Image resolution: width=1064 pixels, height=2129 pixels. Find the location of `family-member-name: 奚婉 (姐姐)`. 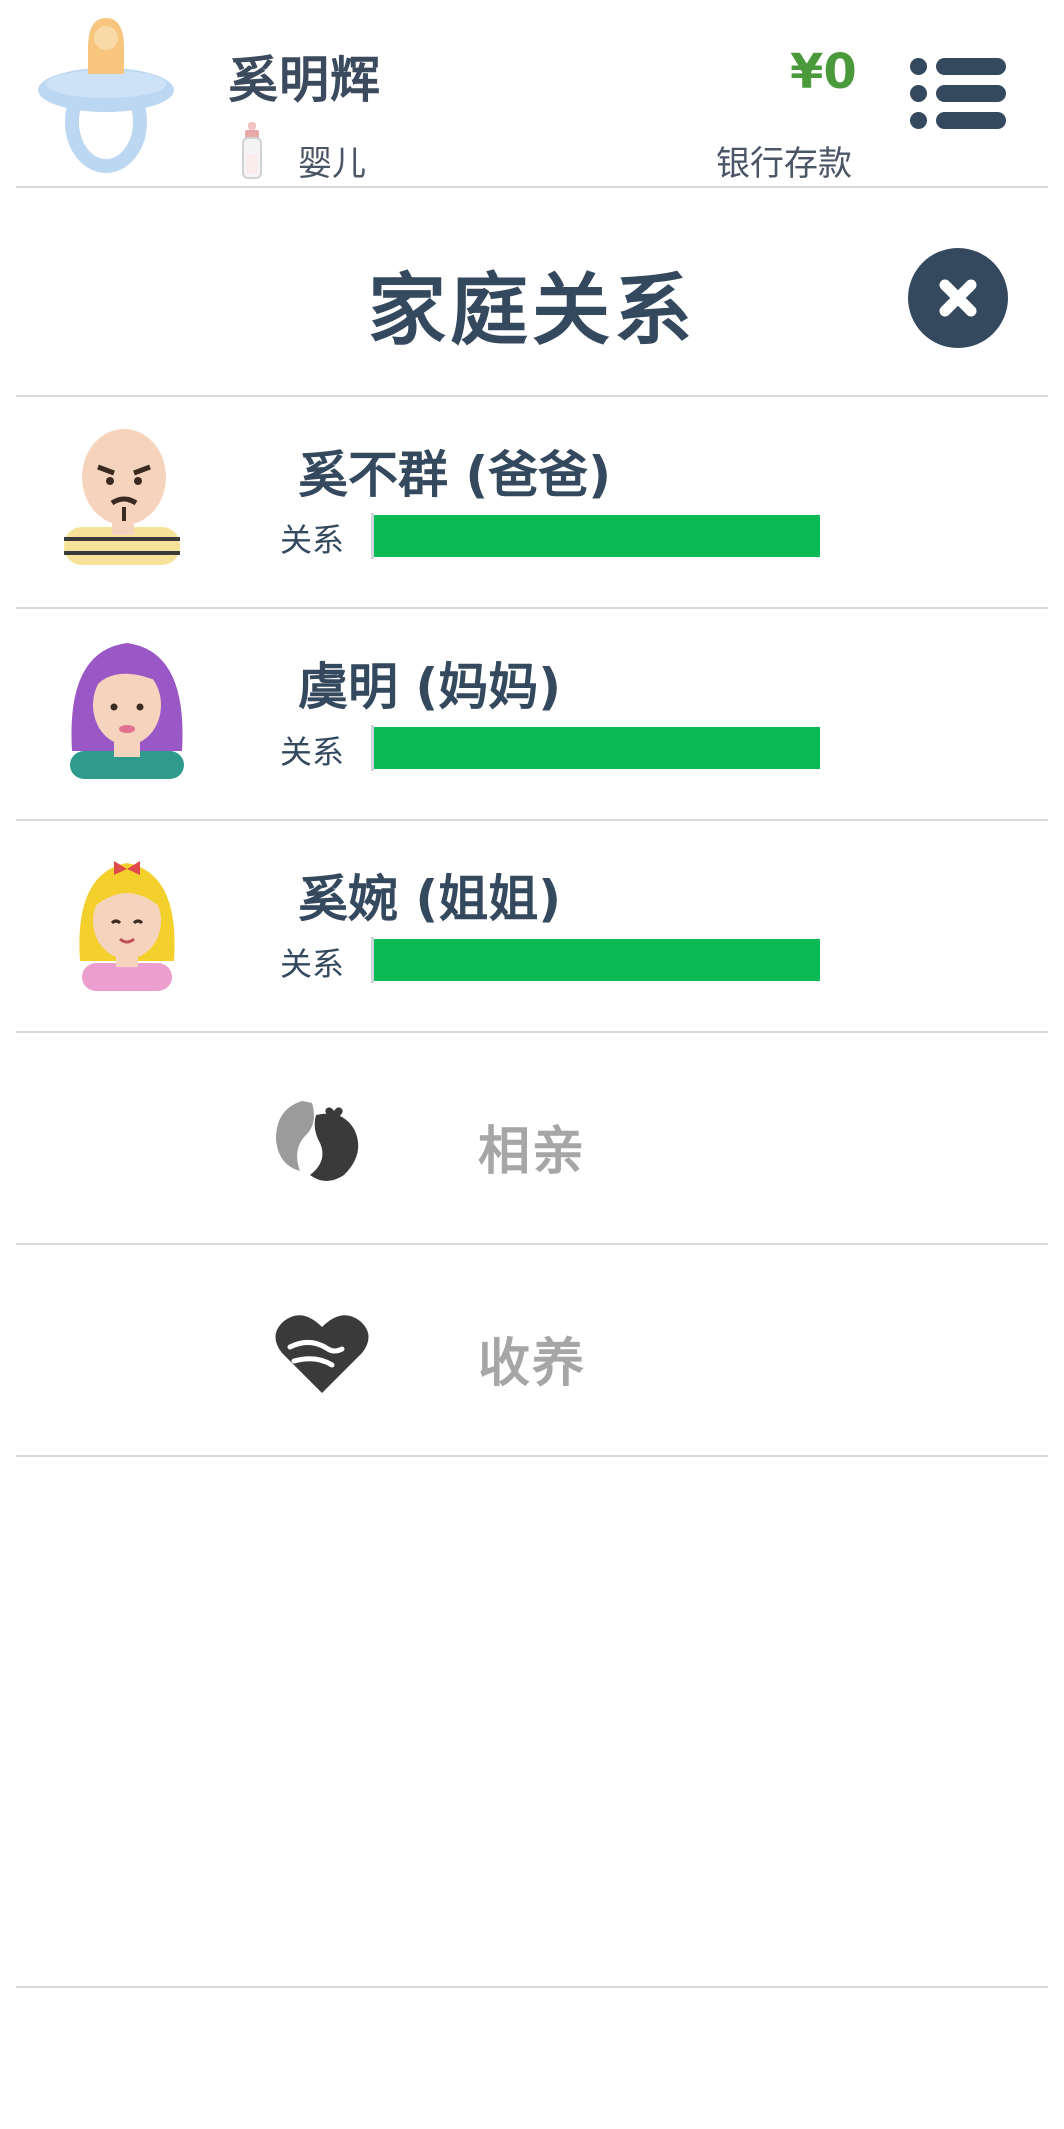

family-member-name: 奚婉 (姐姐) is located at coordinates (430, 899).